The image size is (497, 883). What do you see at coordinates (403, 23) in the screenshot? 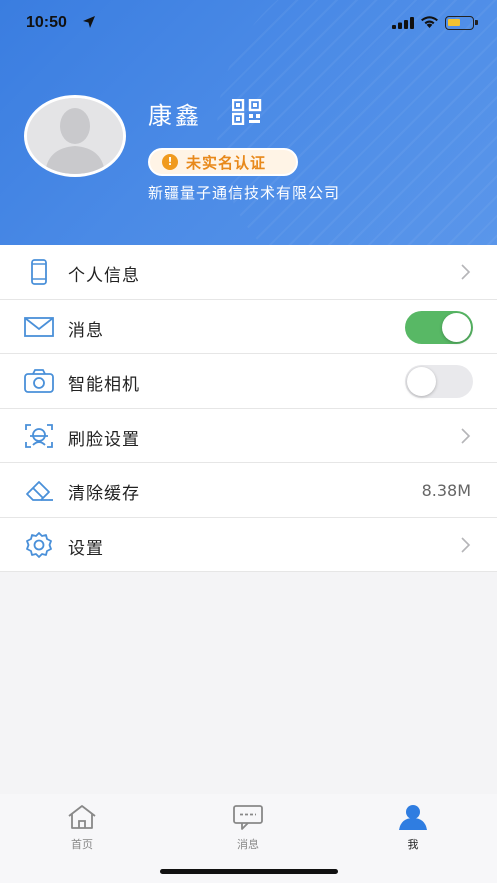
I see `cellular-signal-icon` at bounding box center [403, 23].